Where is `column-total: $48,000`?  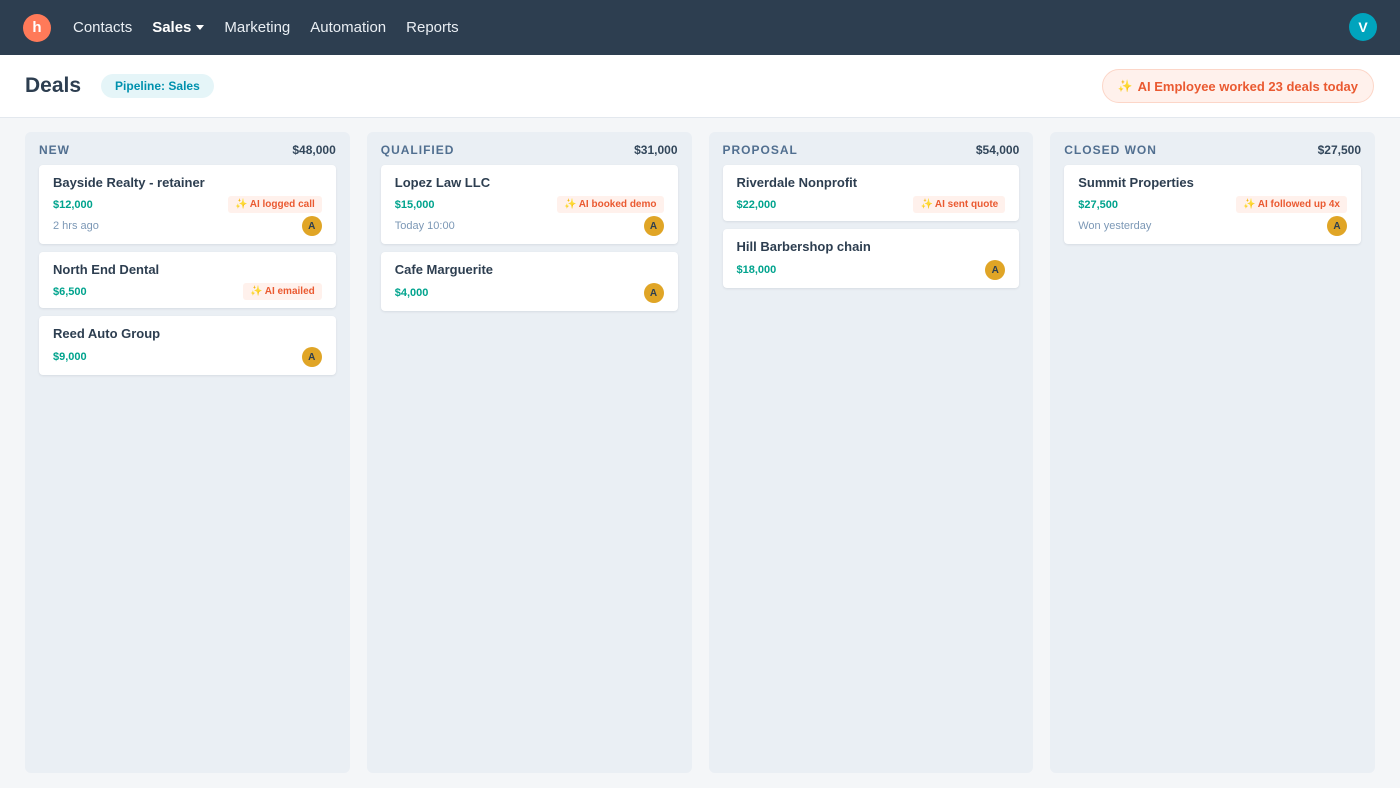
column-total: $48,000 is located at coordinates (314, 149).